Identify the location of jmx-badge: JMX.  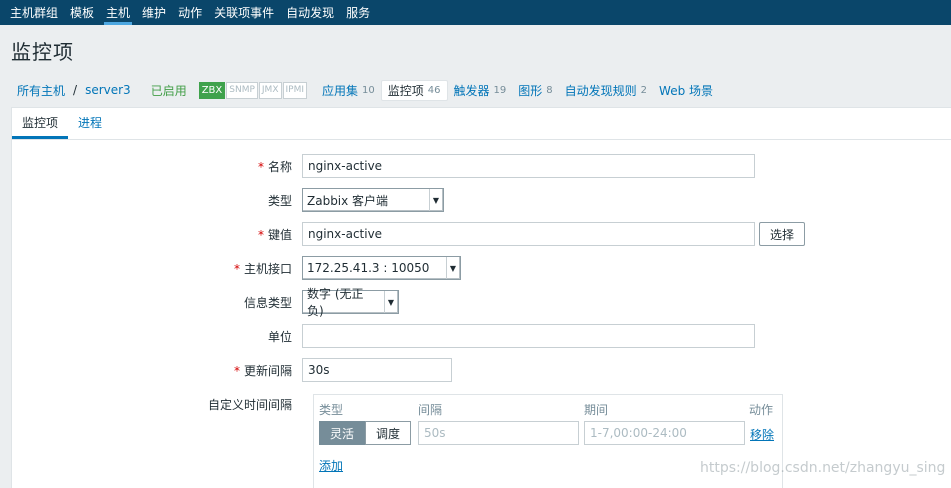
(270, 90).